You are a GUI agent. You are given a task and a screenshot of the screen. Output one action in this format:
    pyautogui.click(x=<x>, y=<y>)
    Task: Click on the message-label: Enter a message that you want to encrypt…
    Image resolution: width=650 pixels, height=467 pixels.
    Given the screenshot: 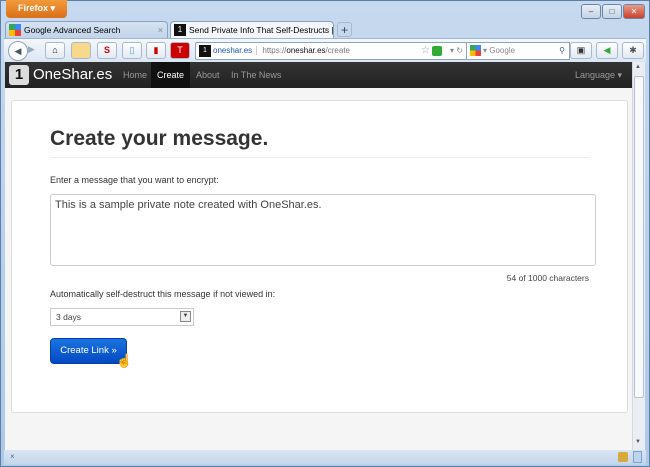 What is the action you would take?
    pyautogui.click(x=134, y=180)
    